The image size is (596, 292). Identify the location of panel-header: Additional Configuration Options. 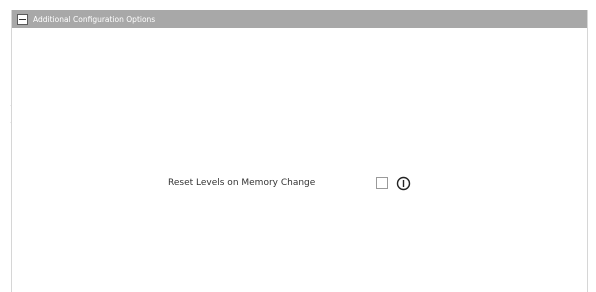
(299, 19).